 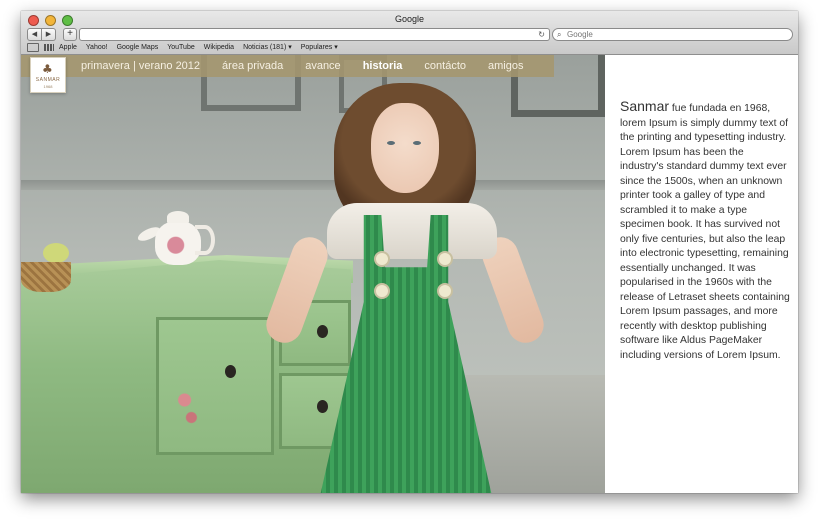 What do you see at coordinates (97, 47) in the screenshot?
I see `bookmark-item: Yahoo!` at bounding box center [97, 47].